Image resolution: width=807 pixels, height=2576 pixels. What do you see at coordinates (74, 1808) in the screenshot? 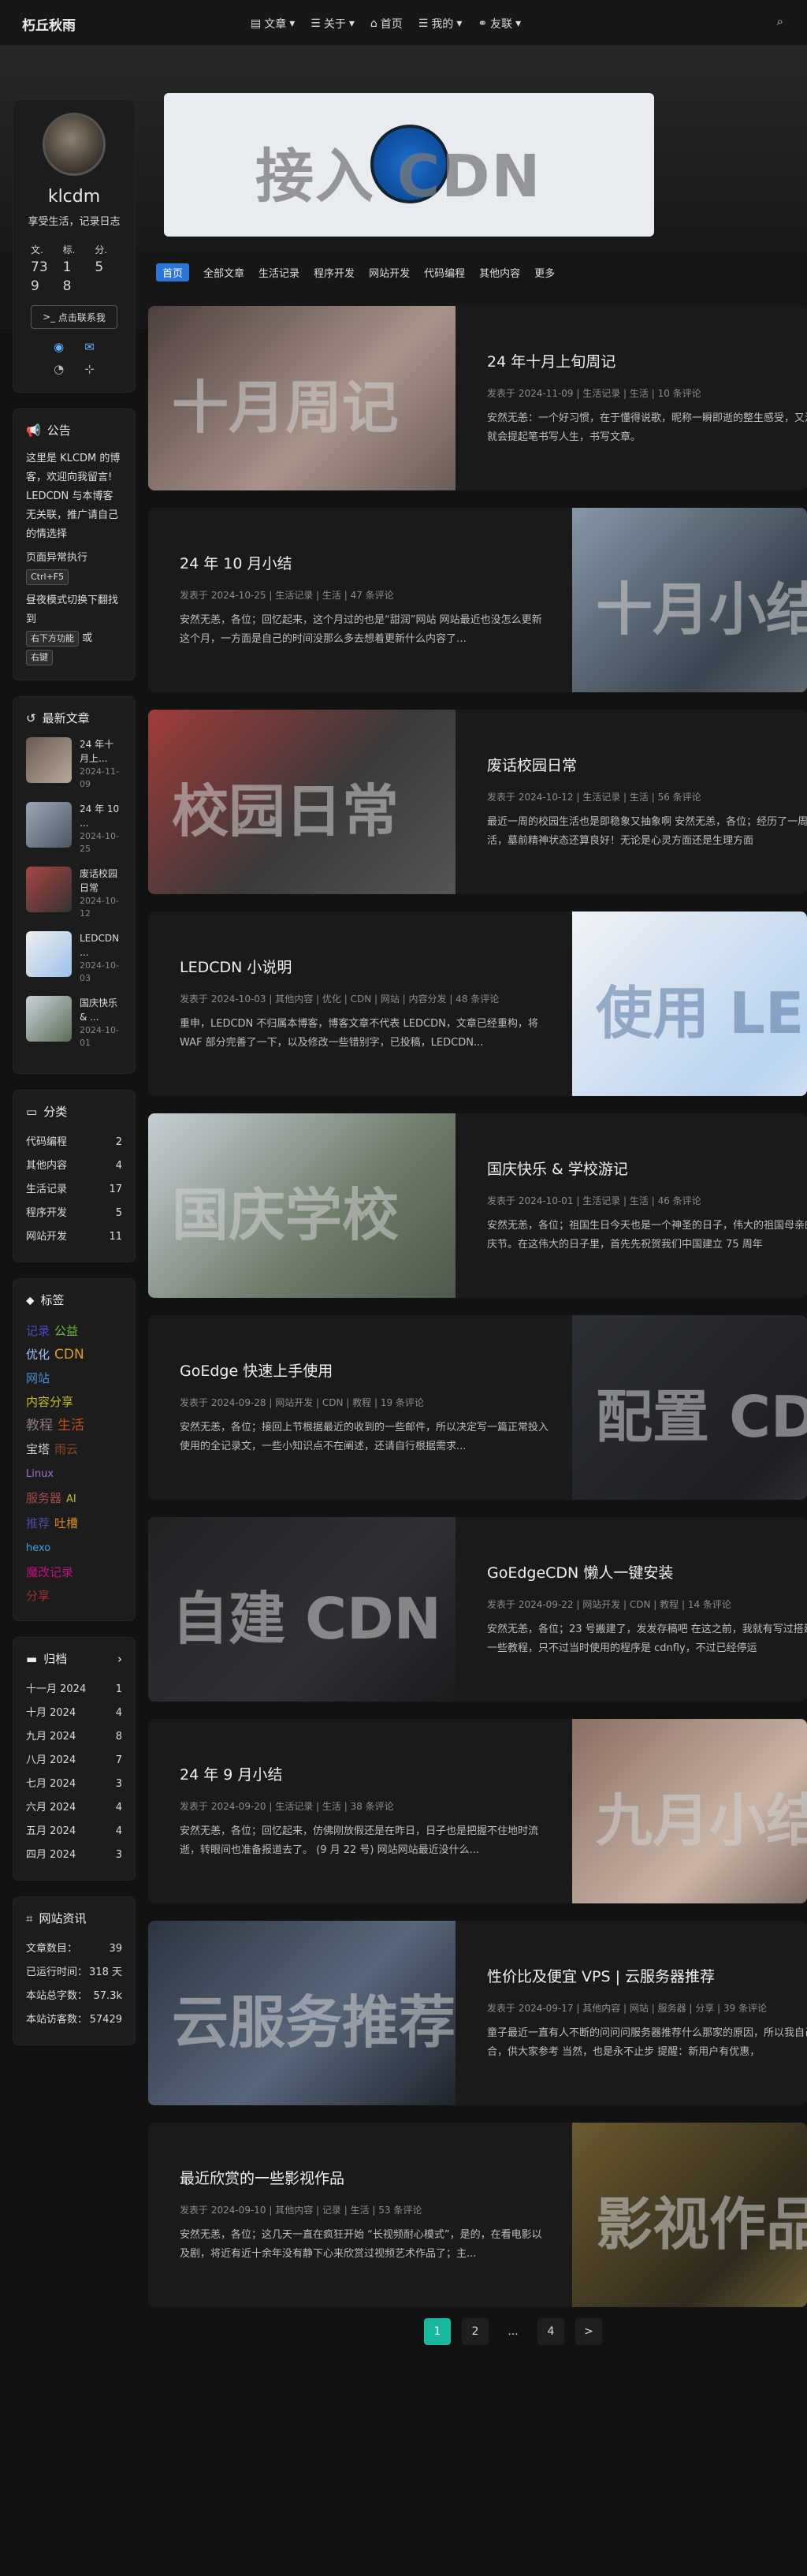
I see `archive-item: 六月 2024 4` at bounding box center [74, 1808].